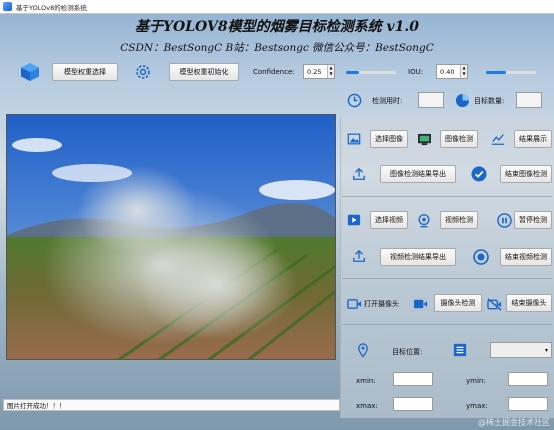  I want to click on select-image-button: 选择图像, so click(389, 139).